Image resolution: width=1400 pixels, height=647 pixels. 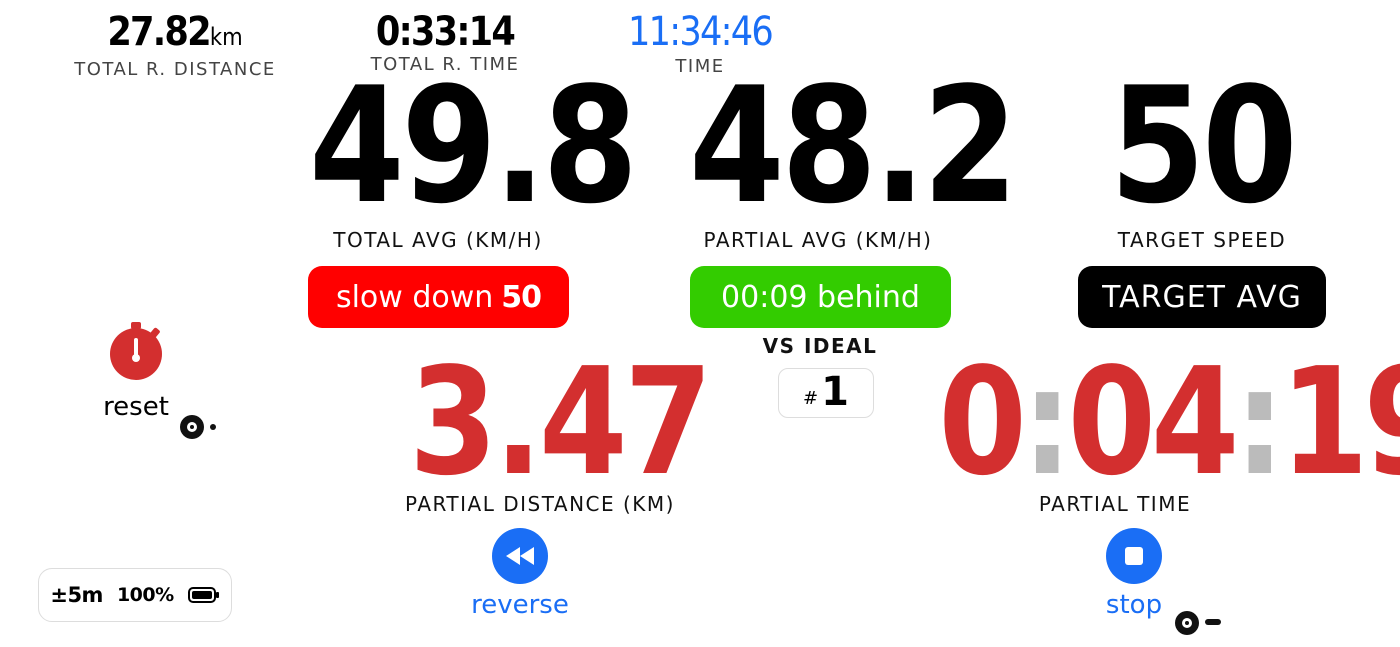 What do you see at coordinates (1213, 622) in the screenshot?
I see `dash-indicator` at bounding box center [1213, 622].